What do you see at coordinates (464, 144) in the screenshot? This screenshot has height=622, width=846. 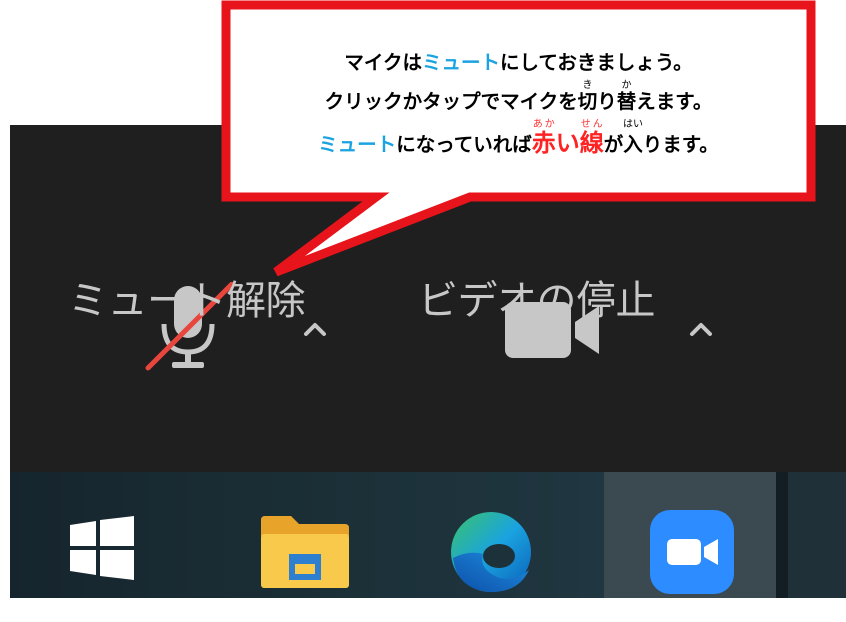 I see `text-line3-1: になっていれば` at bounding box center [464, 144].